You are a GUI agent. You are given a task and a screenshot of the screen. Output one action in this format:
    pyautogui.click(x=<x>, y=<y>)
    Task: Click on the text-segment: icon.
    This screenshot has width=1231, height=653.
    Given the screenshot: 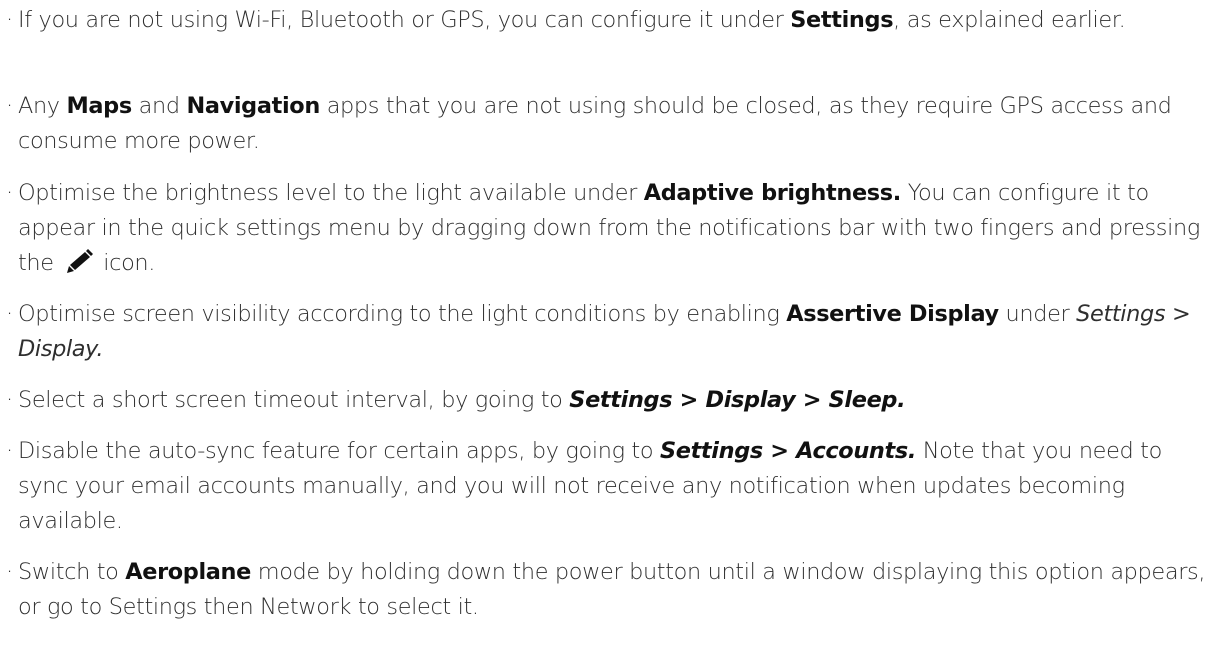 What is the action you would take?
    pyautogui.click(x=126, y=263)
    